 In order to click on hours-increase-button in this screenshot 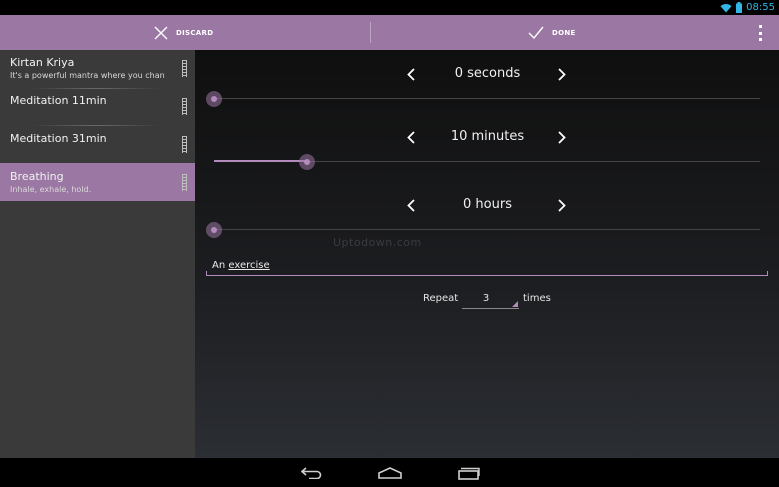, I will do `click(562, 205)`.